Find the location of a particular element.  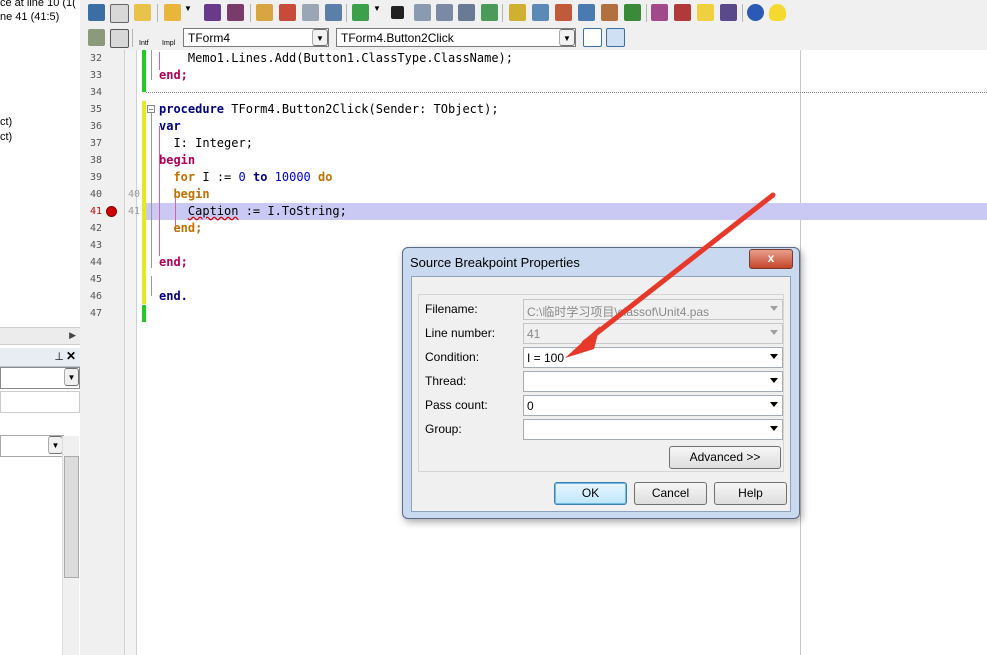

help-icon is located at coordinates (755, 12).